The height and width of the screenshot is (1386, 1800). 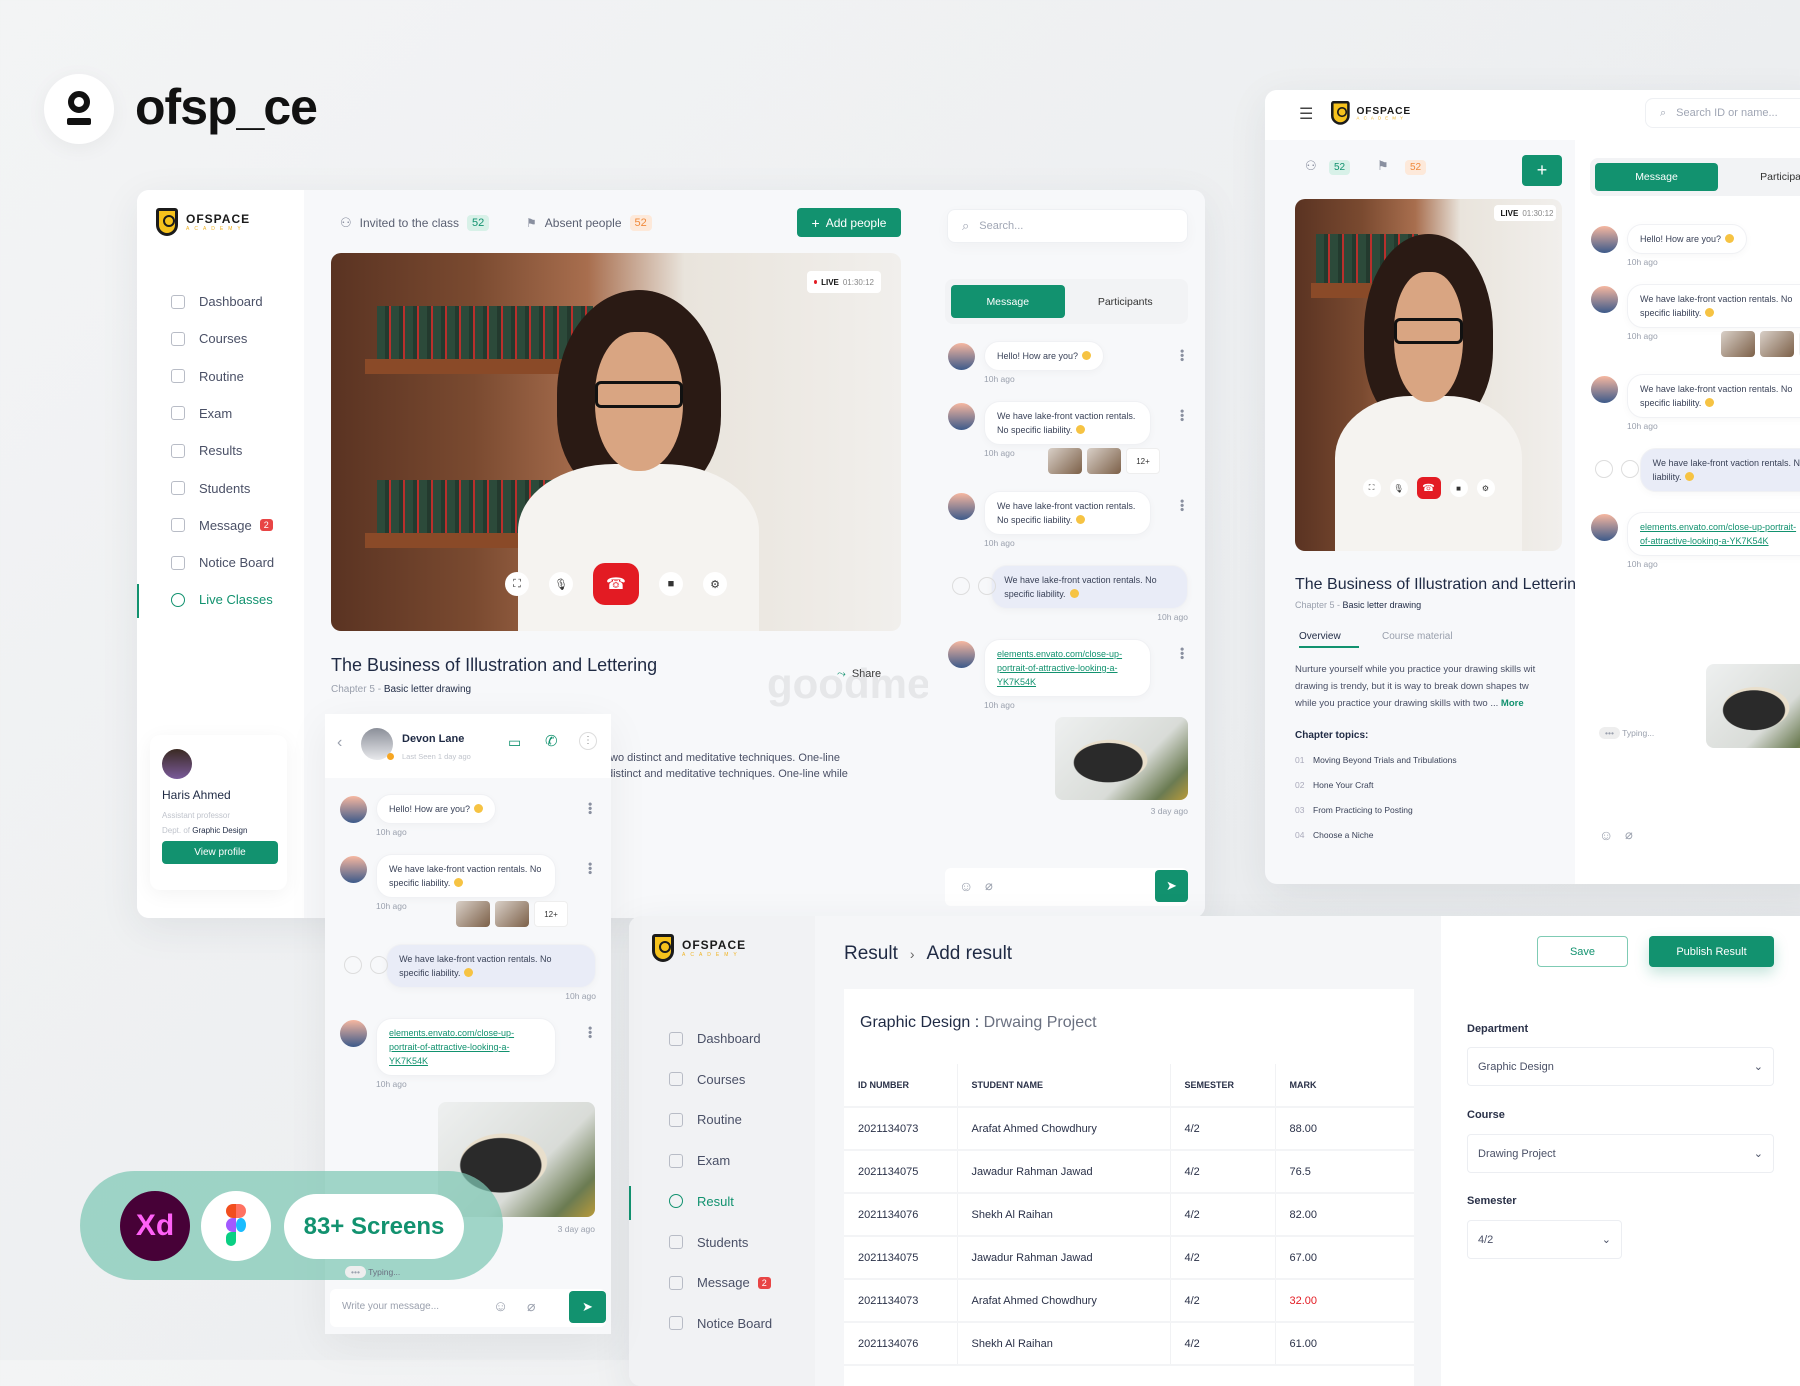 I want to click on save-button: Save, so click(x=1582, y=951).